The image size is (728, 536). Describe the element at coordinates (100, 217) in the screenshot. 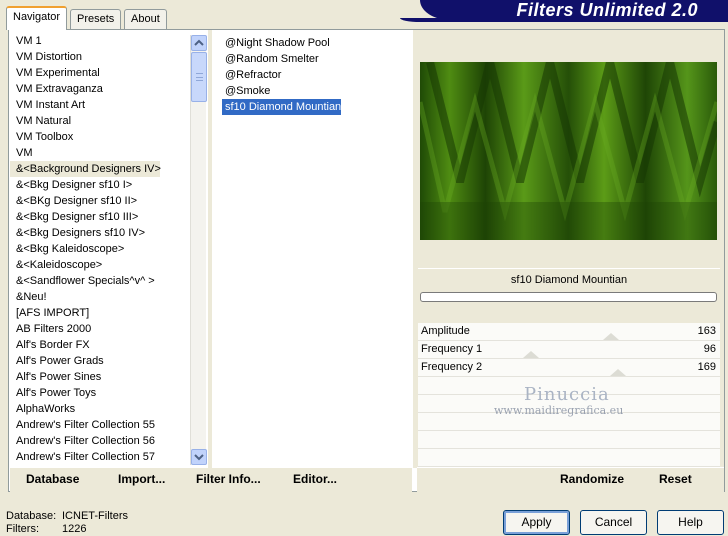

I see `category-item: &<Bkg Designer sf10 III>` at that location.